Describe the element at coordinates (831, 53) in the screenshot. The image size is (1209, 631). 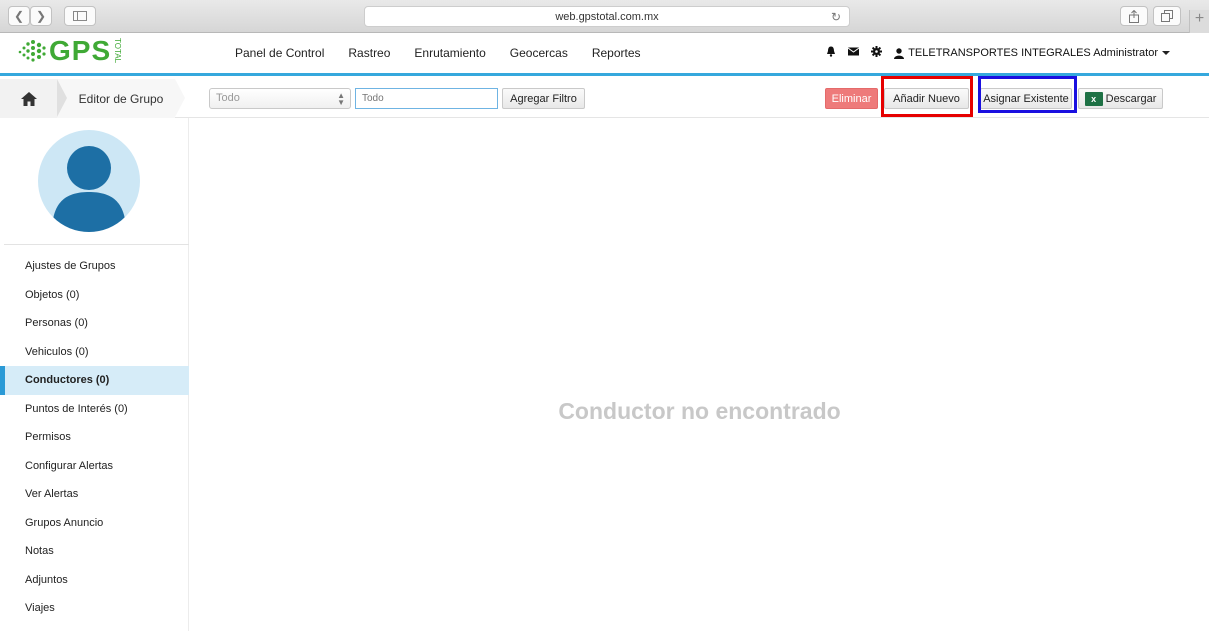
I see `bell-icon` at that location.